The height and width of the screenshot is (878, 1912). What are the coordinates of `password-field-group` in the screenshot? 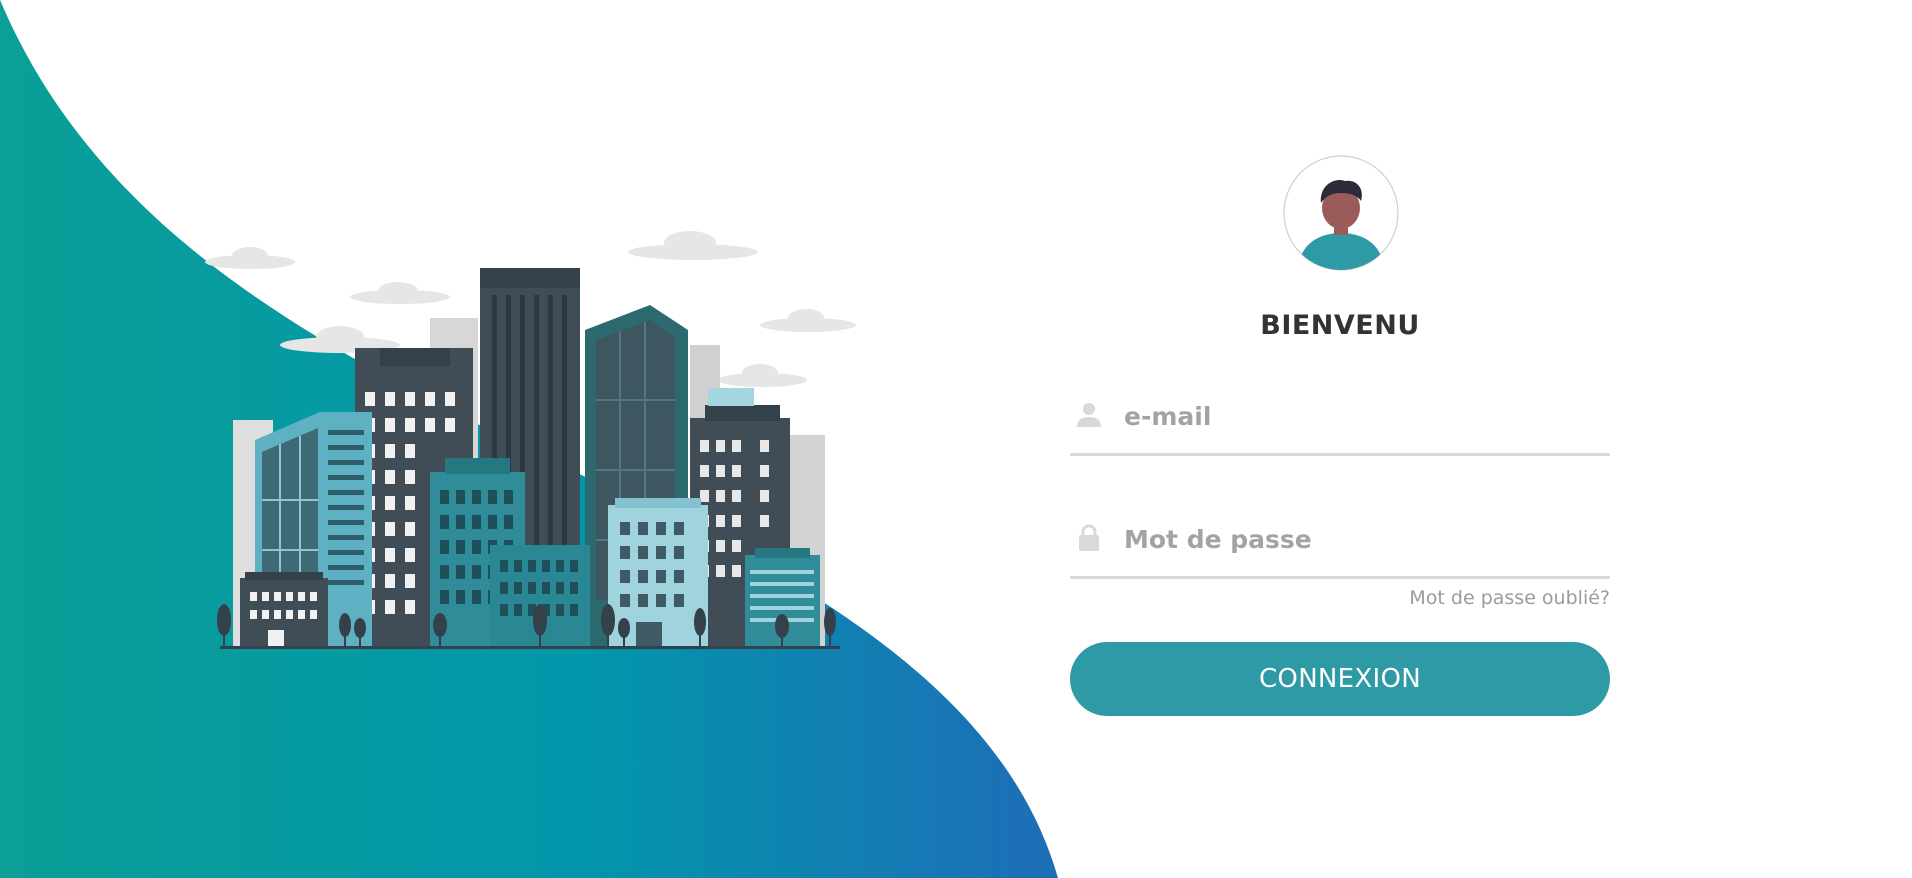 It's located at (1340, 543).